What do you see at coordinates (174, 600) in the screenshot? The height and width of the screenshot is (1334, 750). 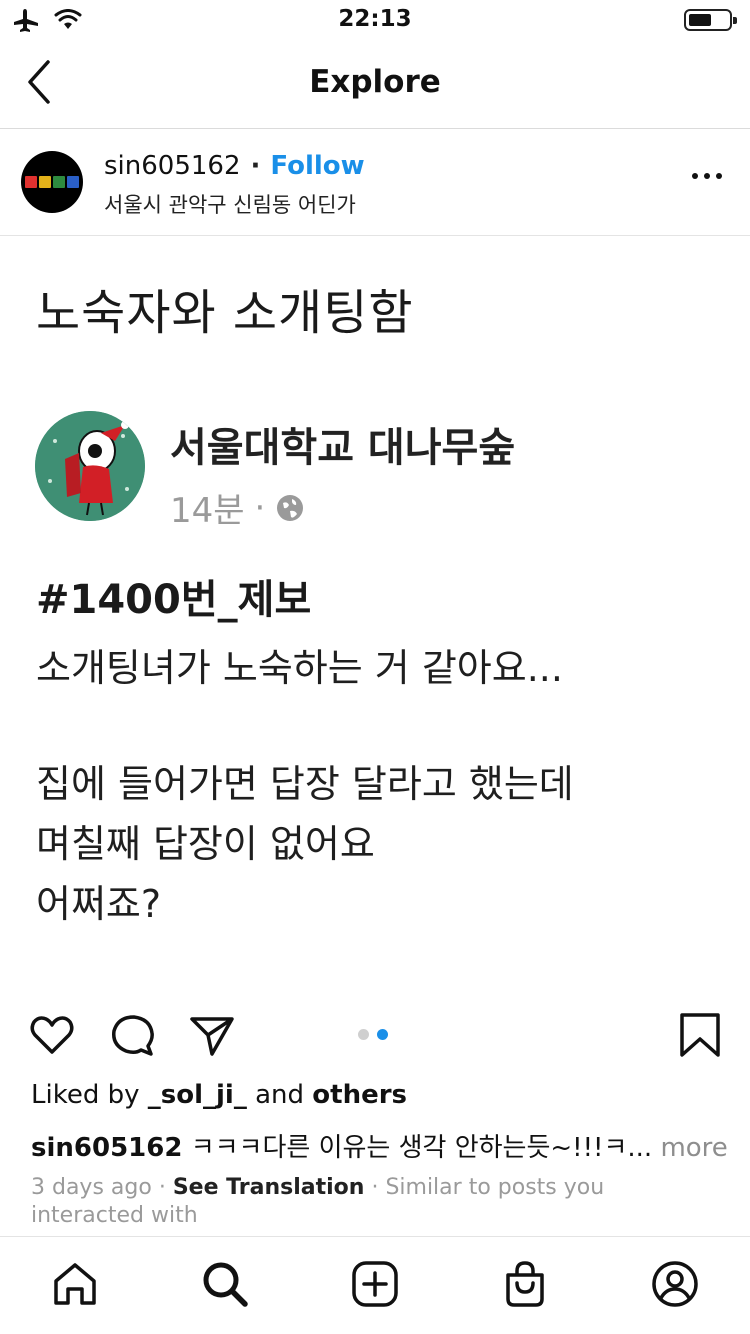 I see `post-tag: #1400번_제보` at bounding box center [174, 600].